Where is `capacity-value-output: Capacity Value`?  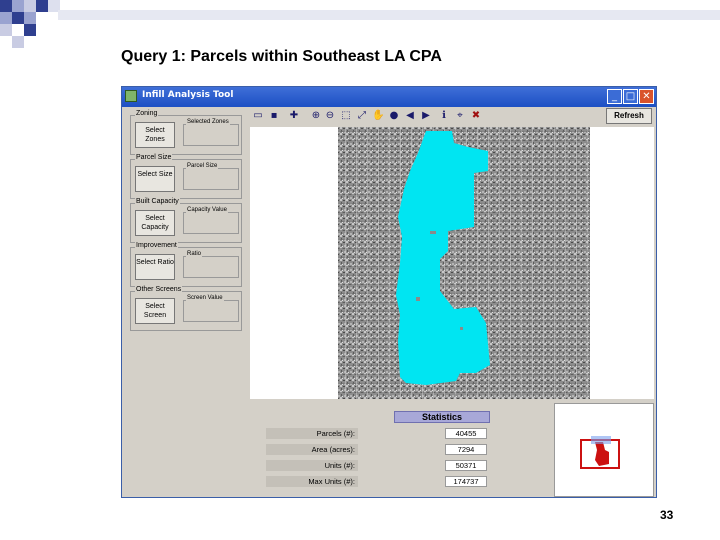 capacity-value-output: Capacity Value is located at coordinates (211, 220).